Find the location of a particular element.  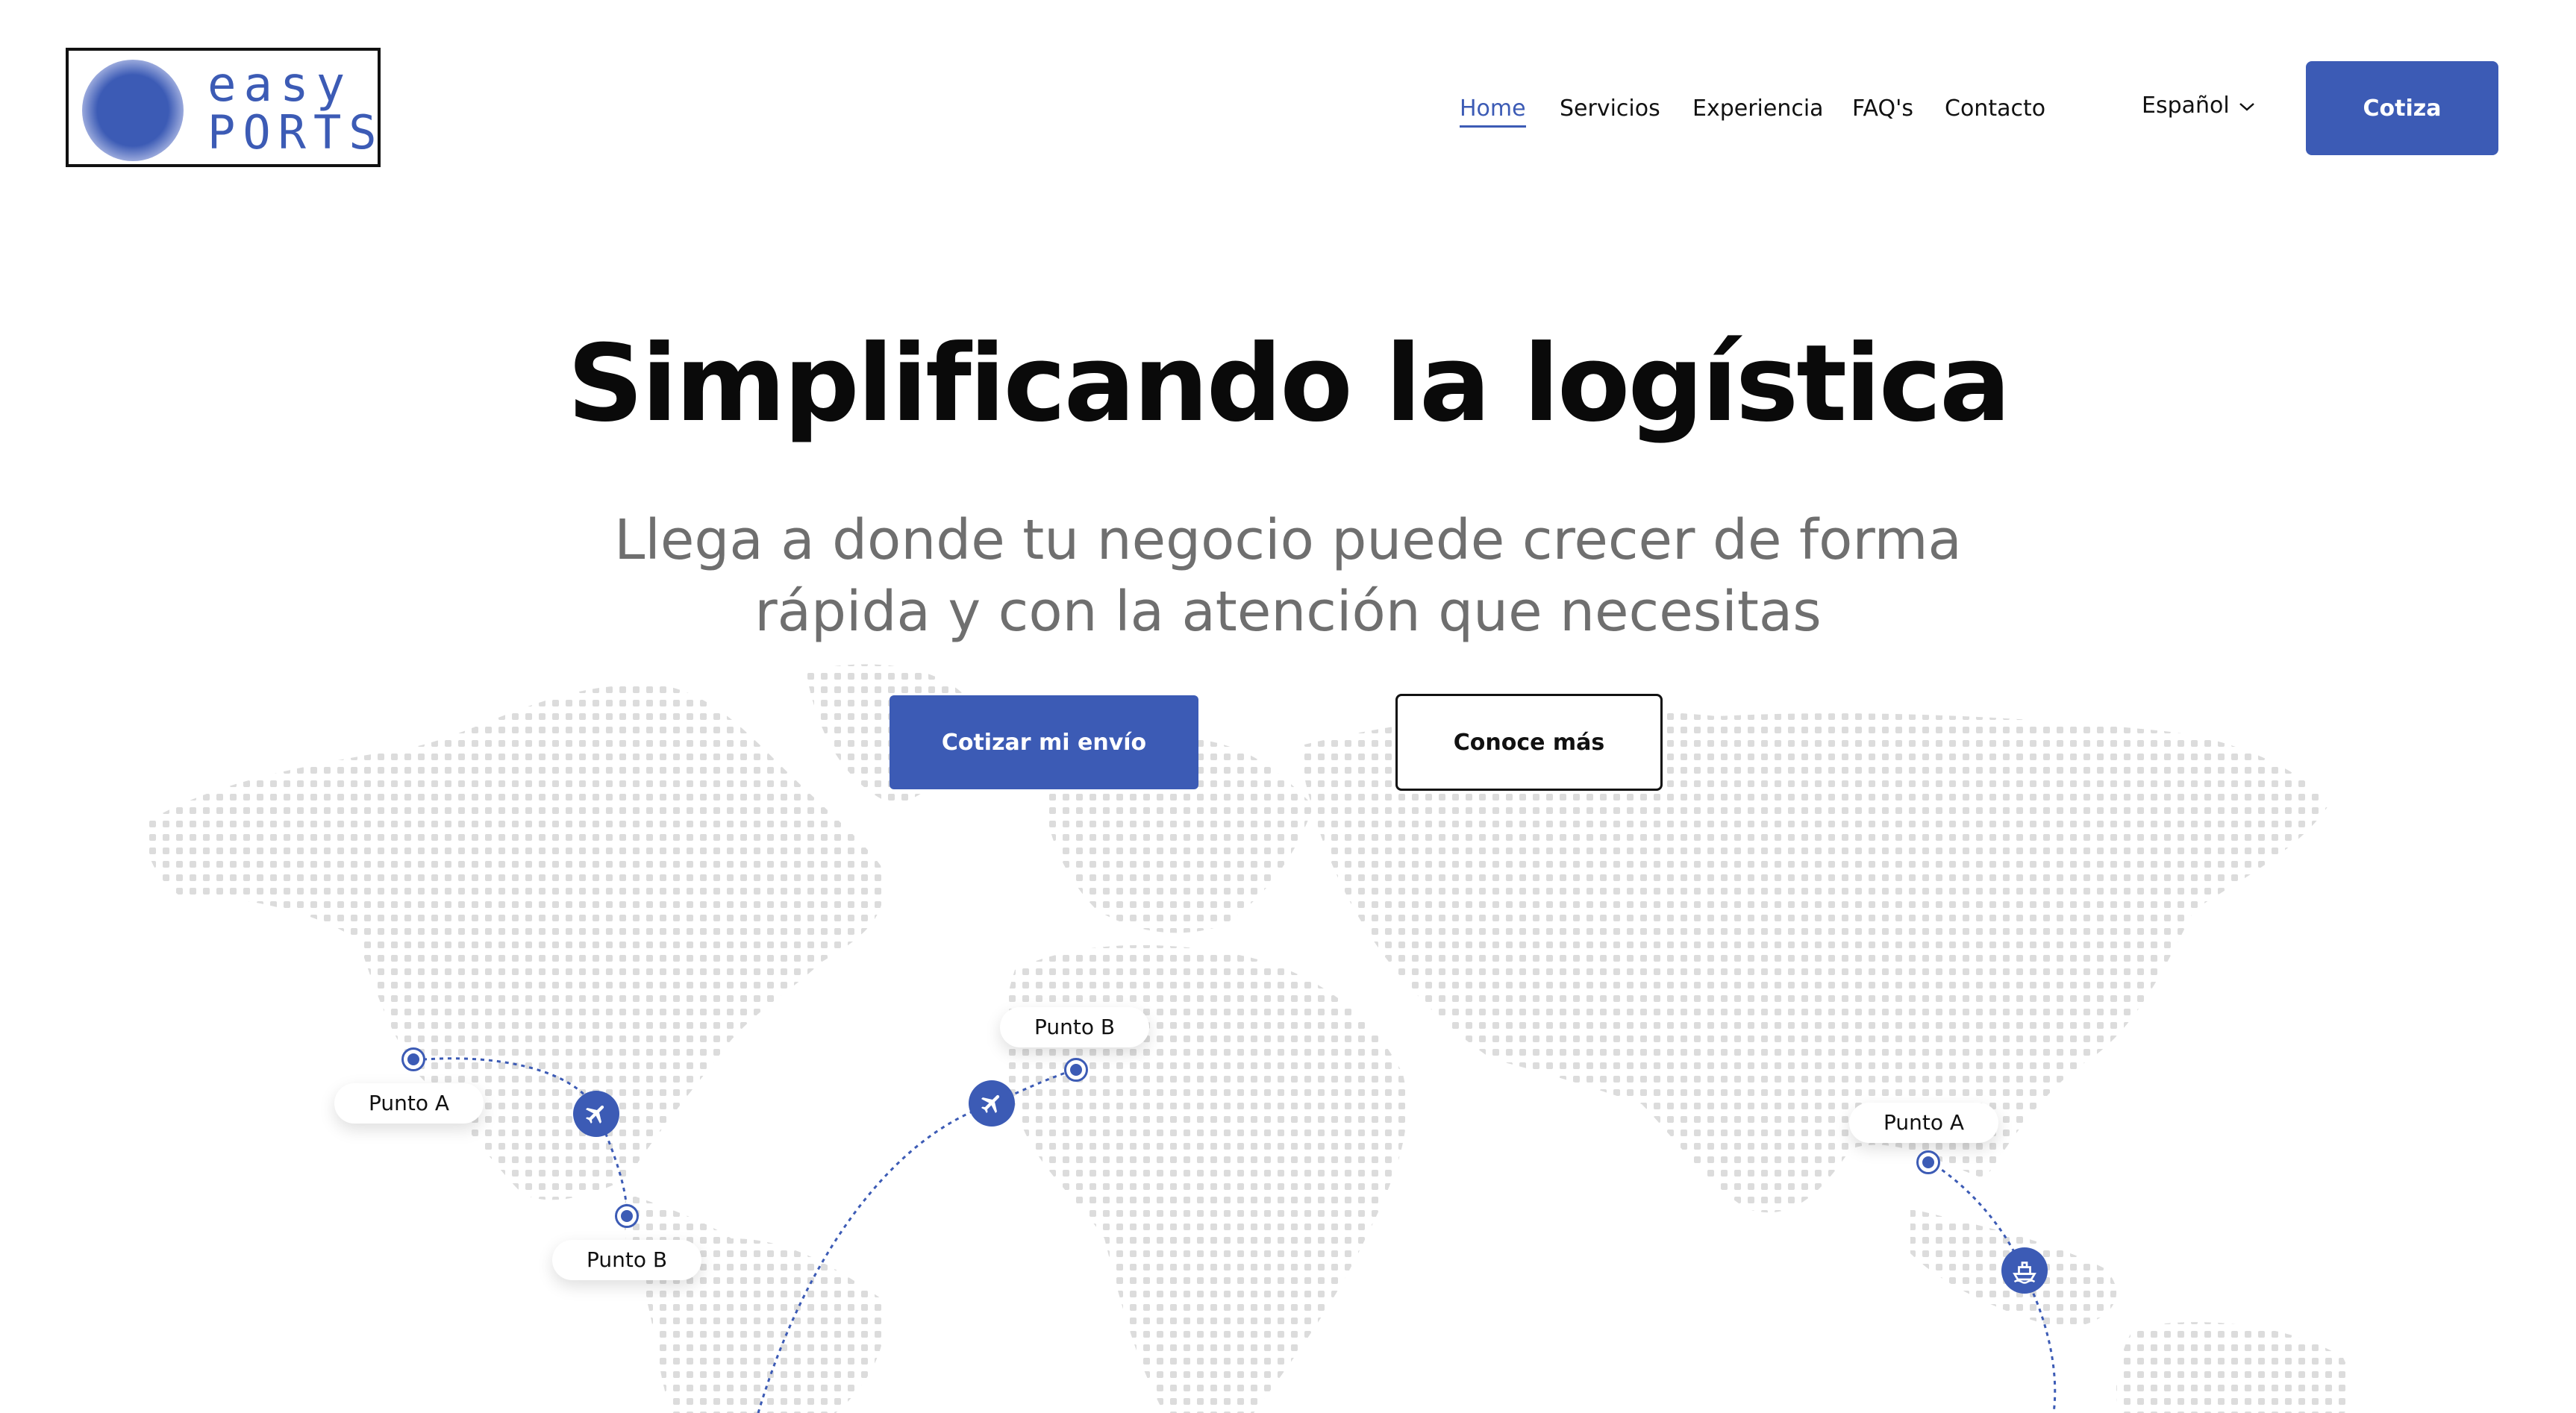

language-selector: Español is located at coordinates (2198, 106).